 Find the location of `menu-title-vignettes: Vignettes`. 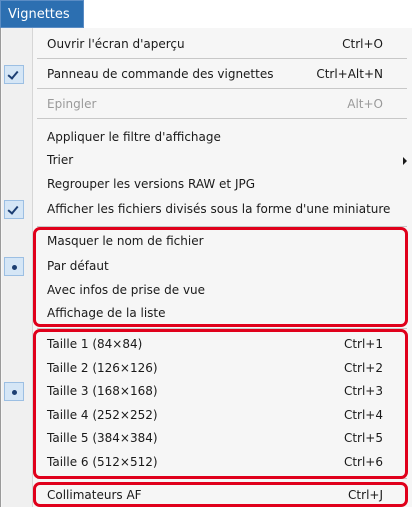

menu-title-vignettes: Vignettes is located at coordinates (42, 14).